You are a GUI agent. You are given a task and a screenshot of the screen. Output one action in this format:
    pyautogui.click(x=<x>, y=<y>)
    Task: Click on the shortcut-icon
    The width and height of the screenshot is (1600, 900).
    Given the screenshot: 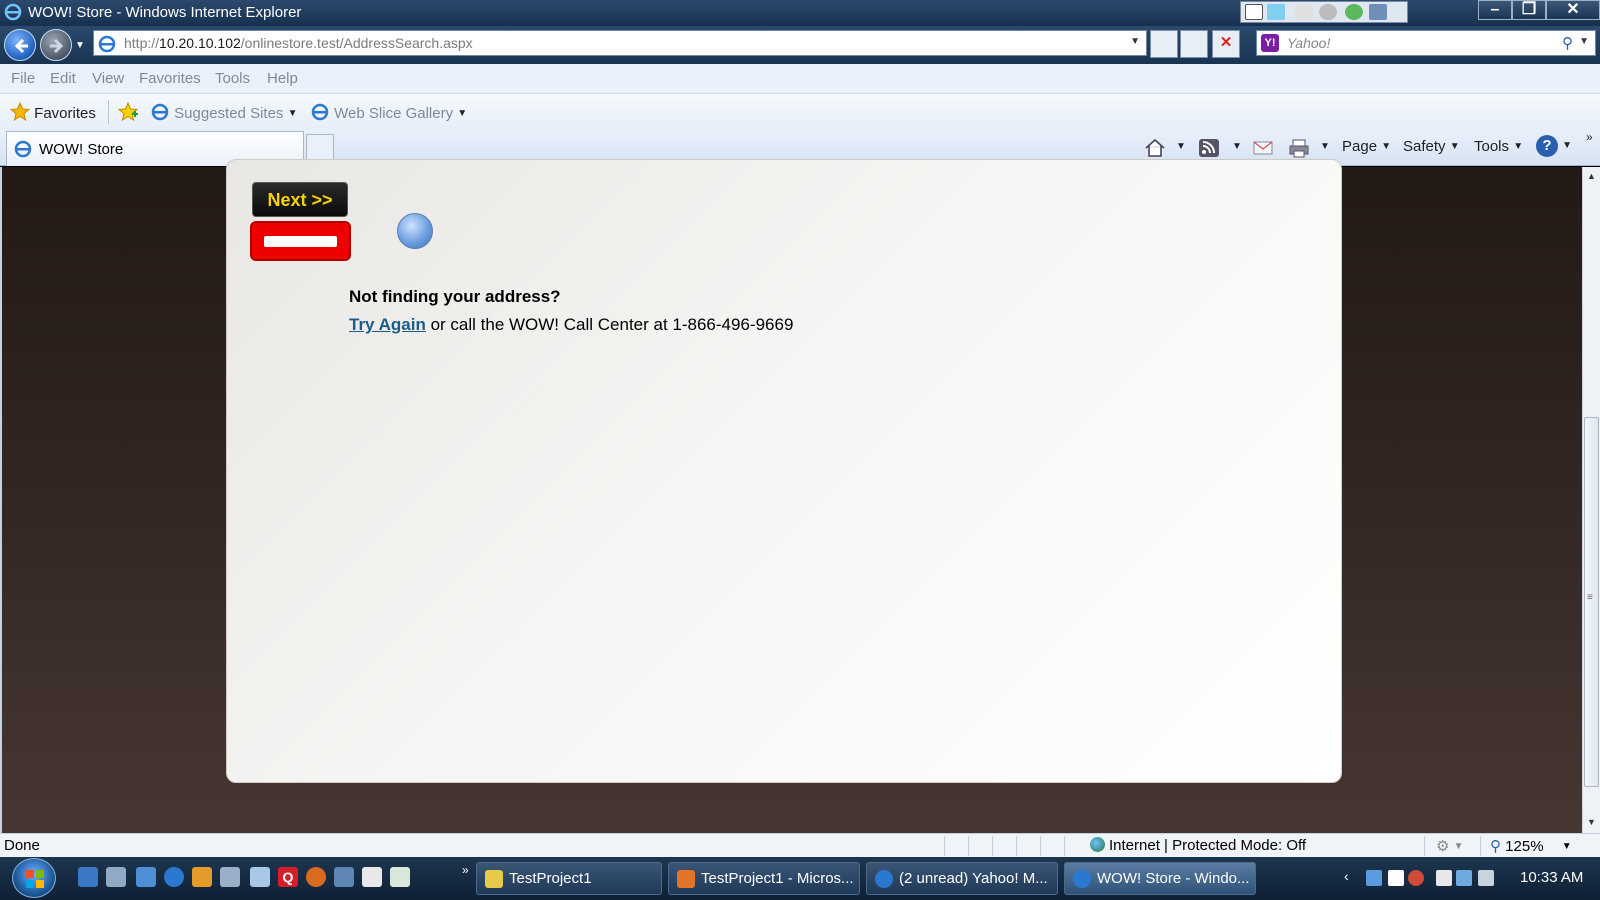 What is the action you would take?
    pyautogui.click(x=1254, y=12)
    